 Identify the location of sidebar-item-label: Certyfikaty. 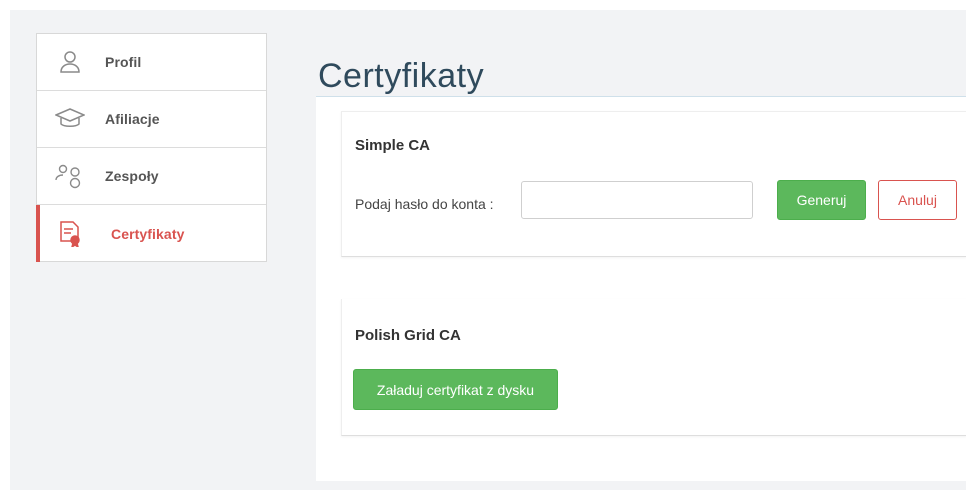
(148, 233).